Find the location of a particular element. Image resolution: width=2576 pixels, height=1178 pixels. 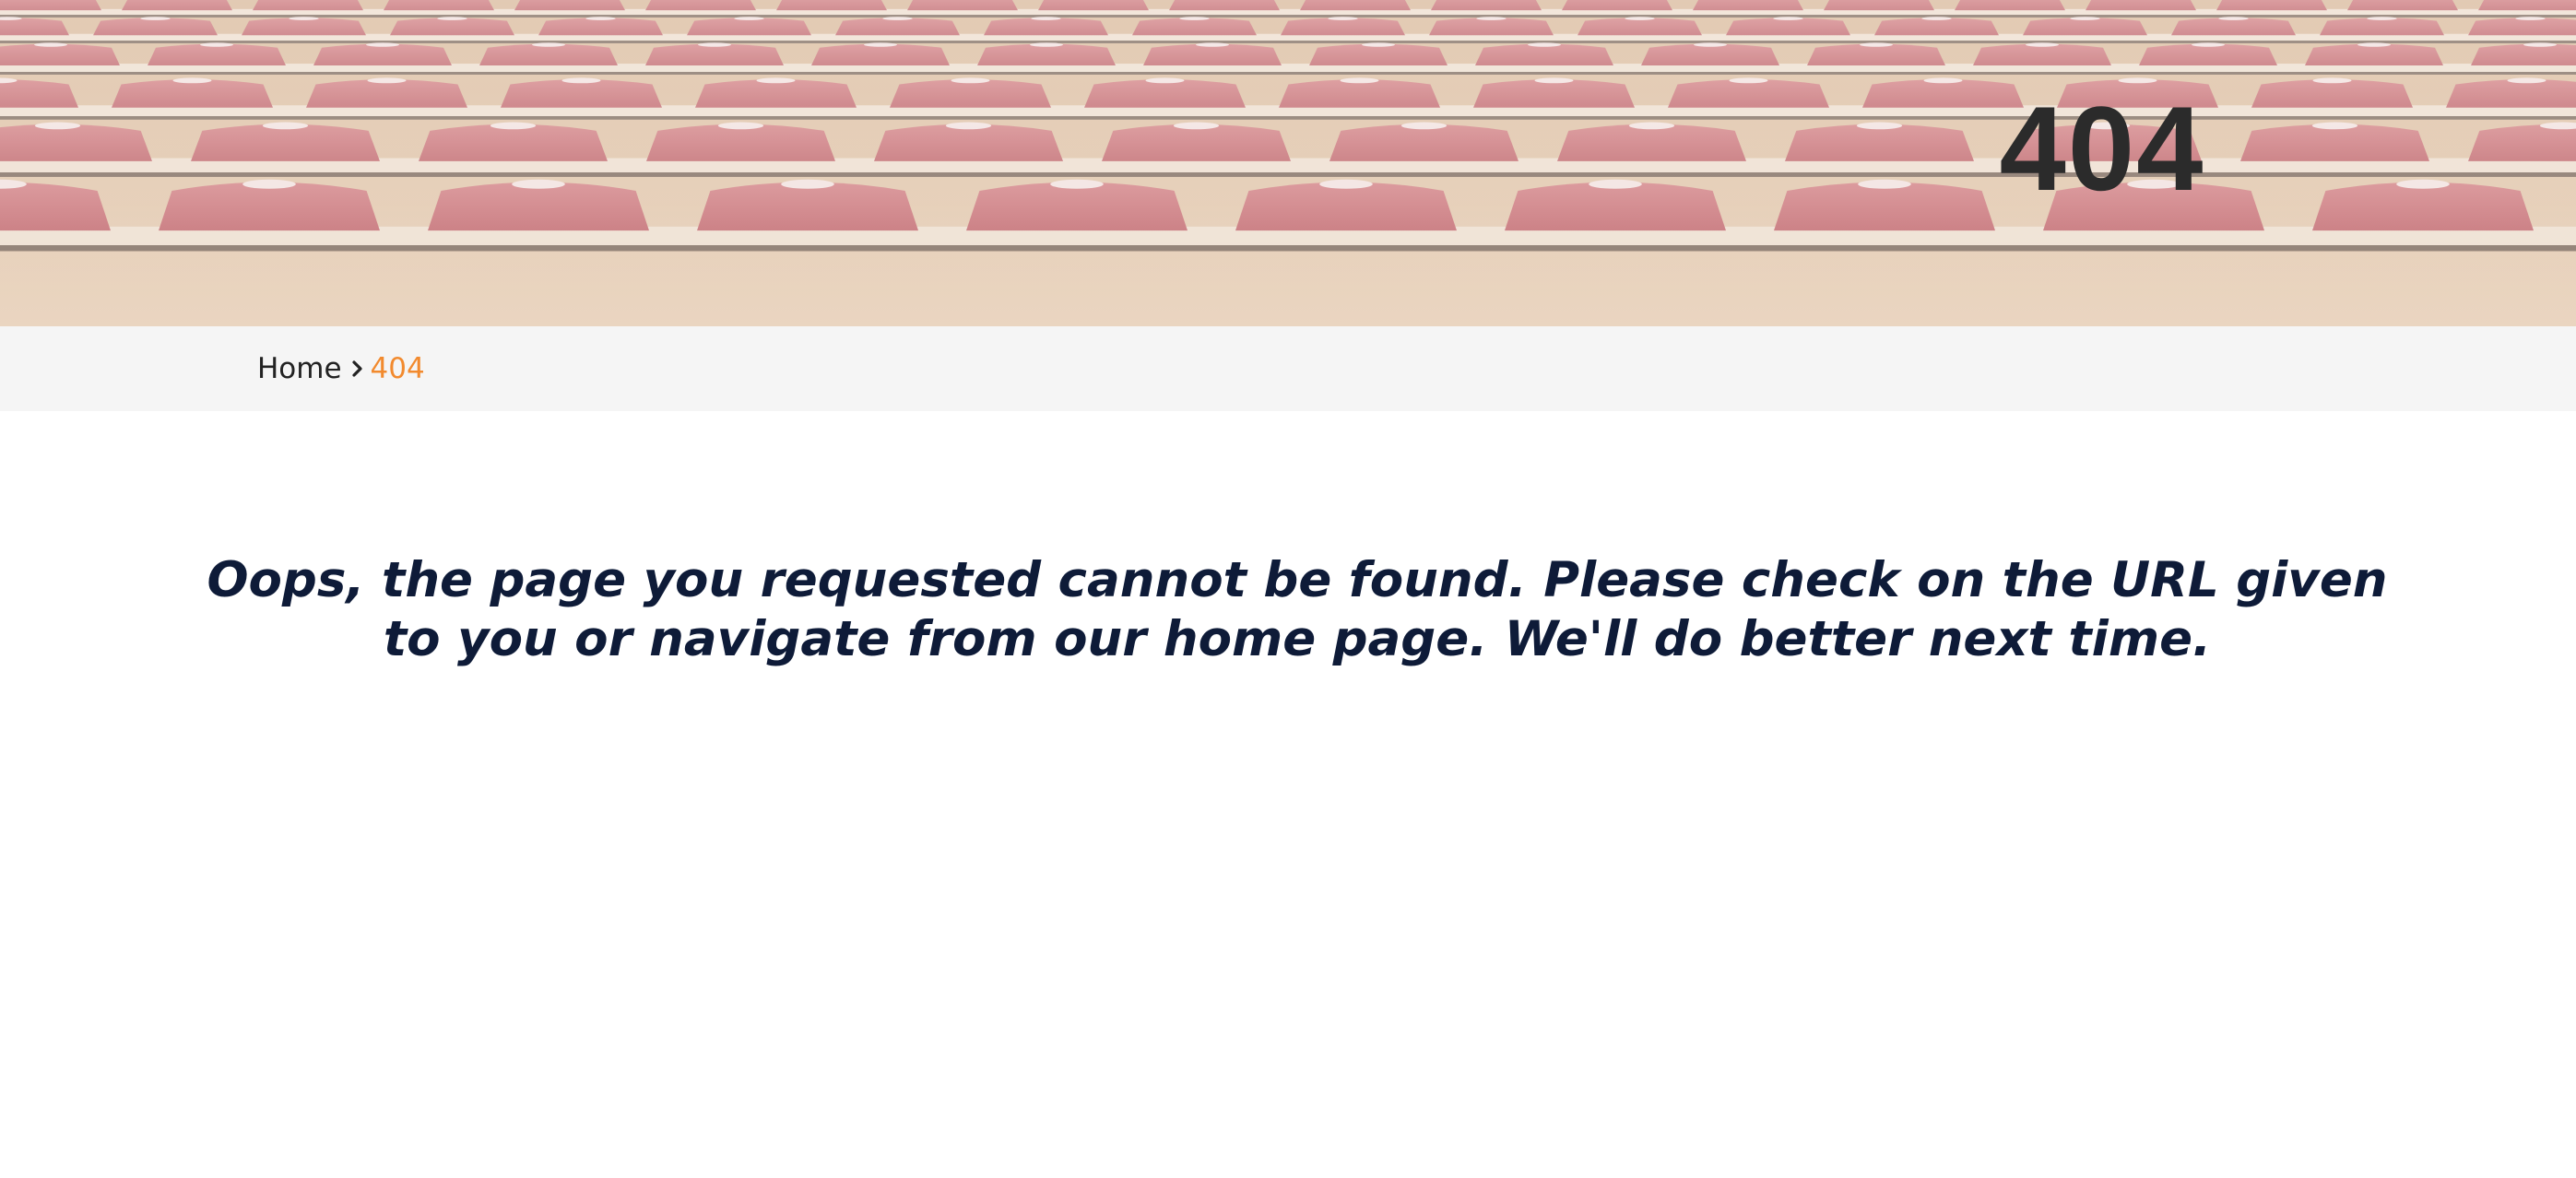

breadcrumb-bar: Home 404 is located at coordinates (1288, 368).